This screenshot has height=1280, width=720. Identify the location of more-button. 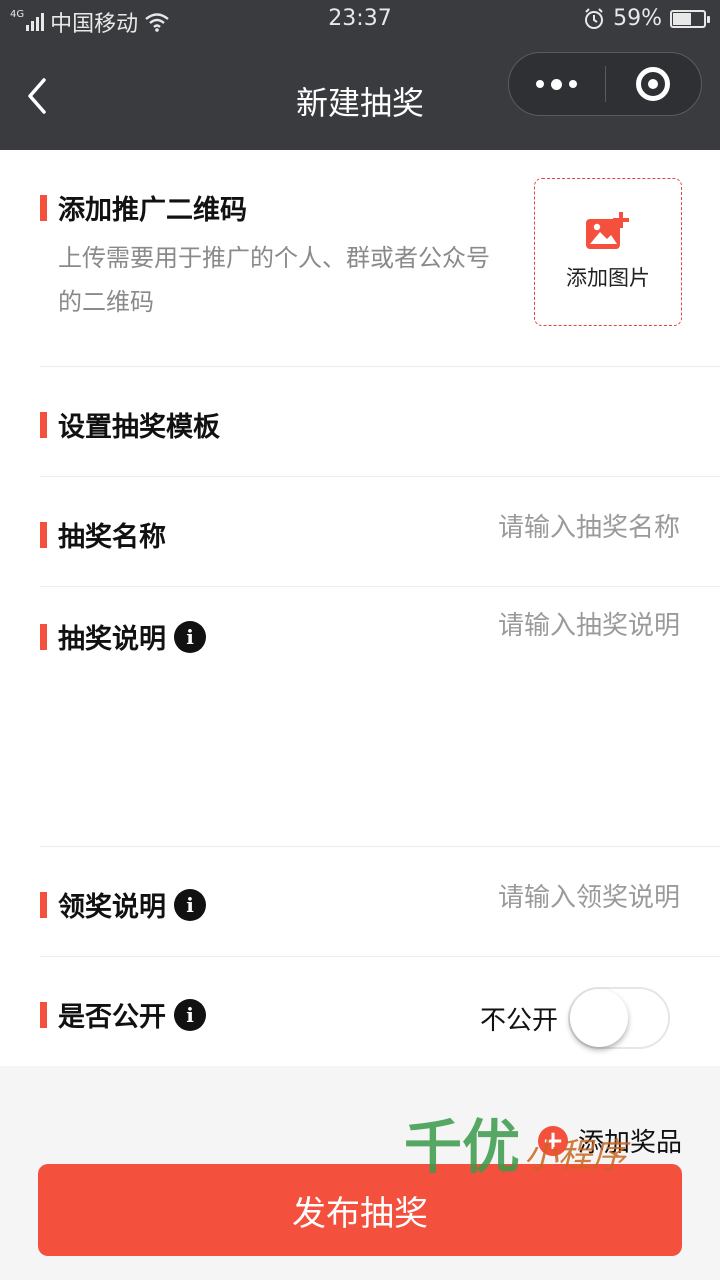
(557, 84).